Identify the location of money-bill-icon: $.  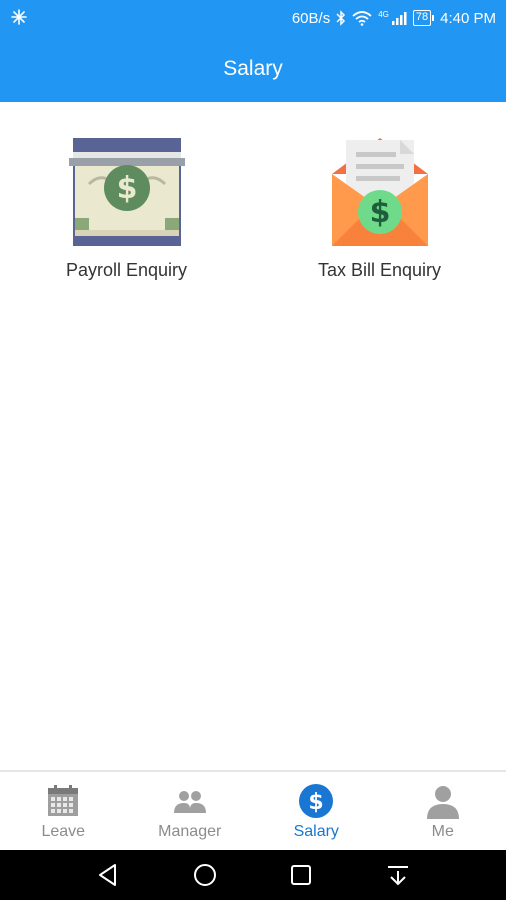
(126, 192).